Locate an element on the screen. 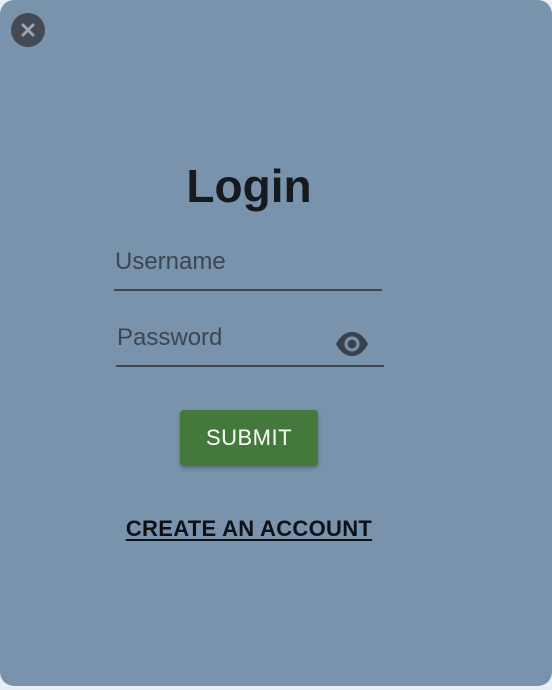 The width and height of the screenshot is (552, 690). close-icon is located at coordinates (28, 30).